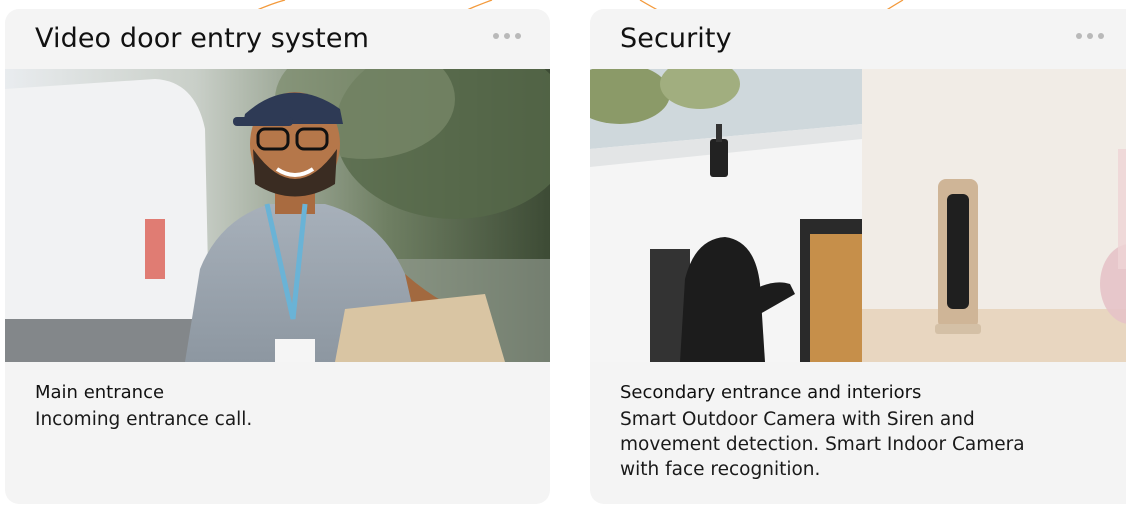  Describe the element at coordinates (858, 39) in the screenshot. I see `card-header: Security` at that location.